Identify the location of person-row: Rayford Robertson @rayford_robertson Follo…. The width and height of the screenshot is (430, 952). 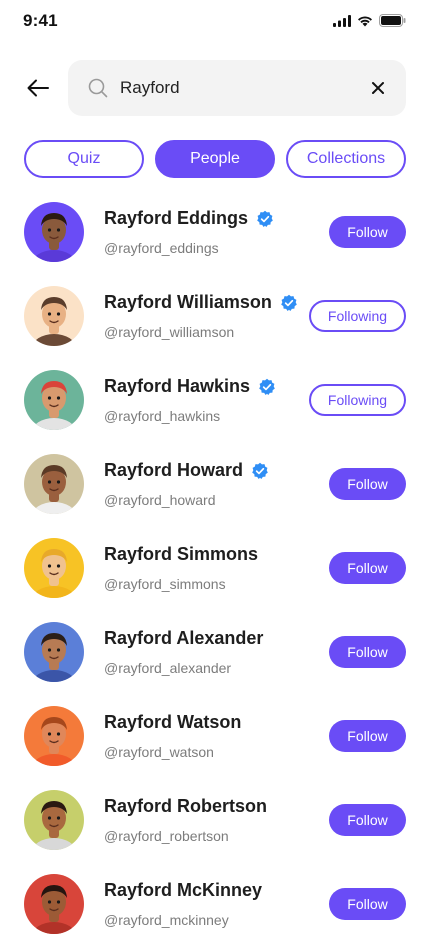
(215, 826).